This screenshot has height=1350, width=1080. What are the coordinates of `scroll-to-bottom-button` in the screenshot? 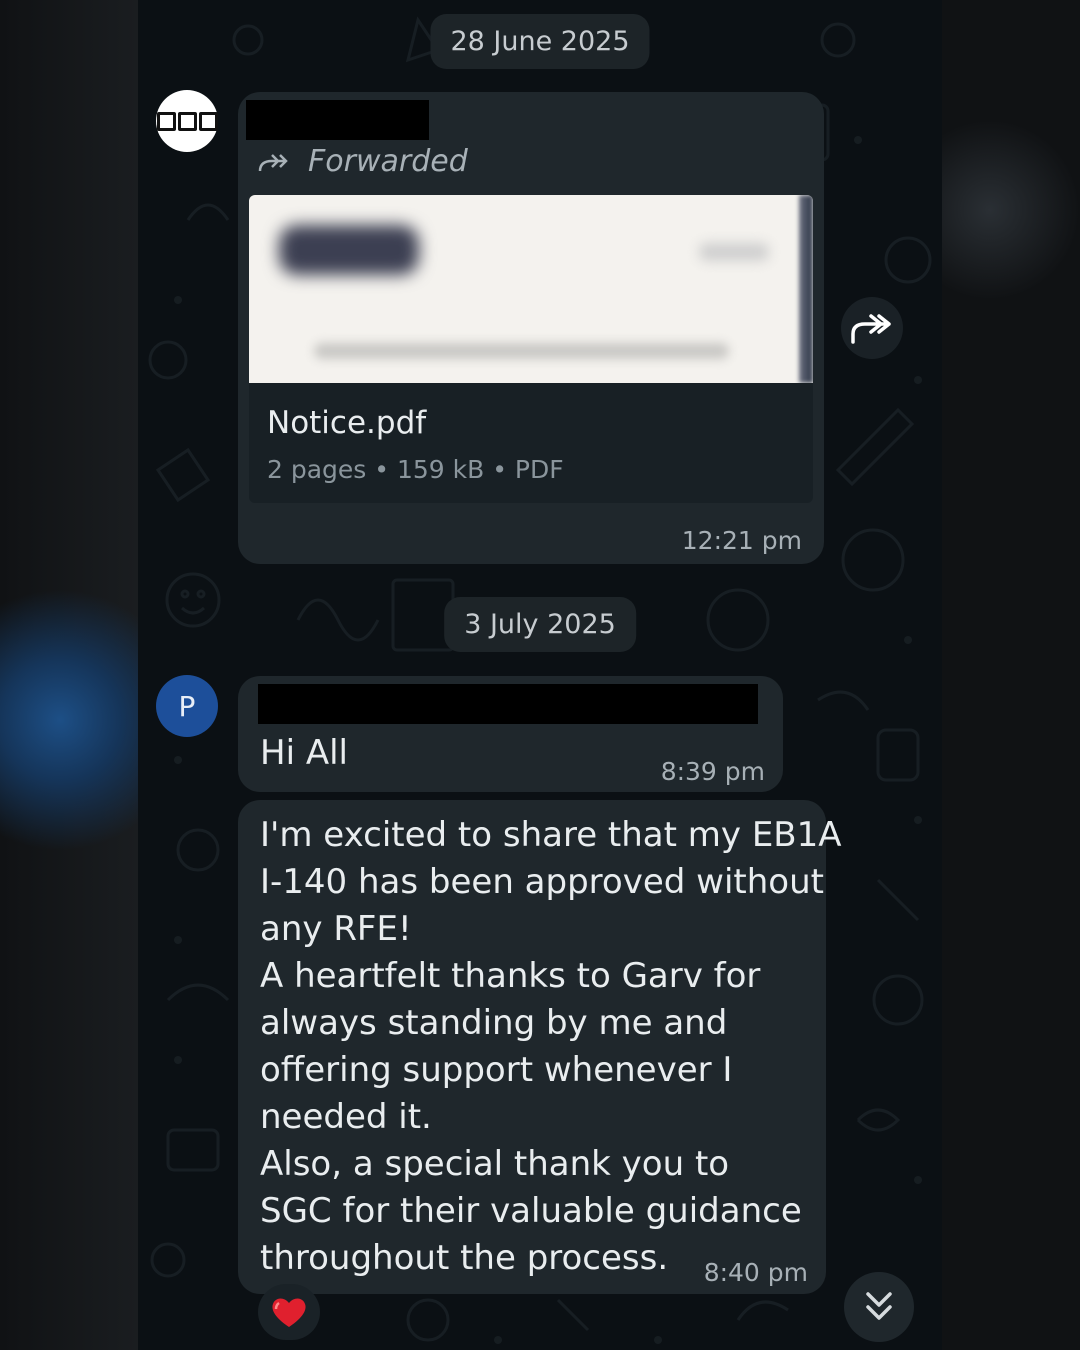 It's located at (879, 1307).